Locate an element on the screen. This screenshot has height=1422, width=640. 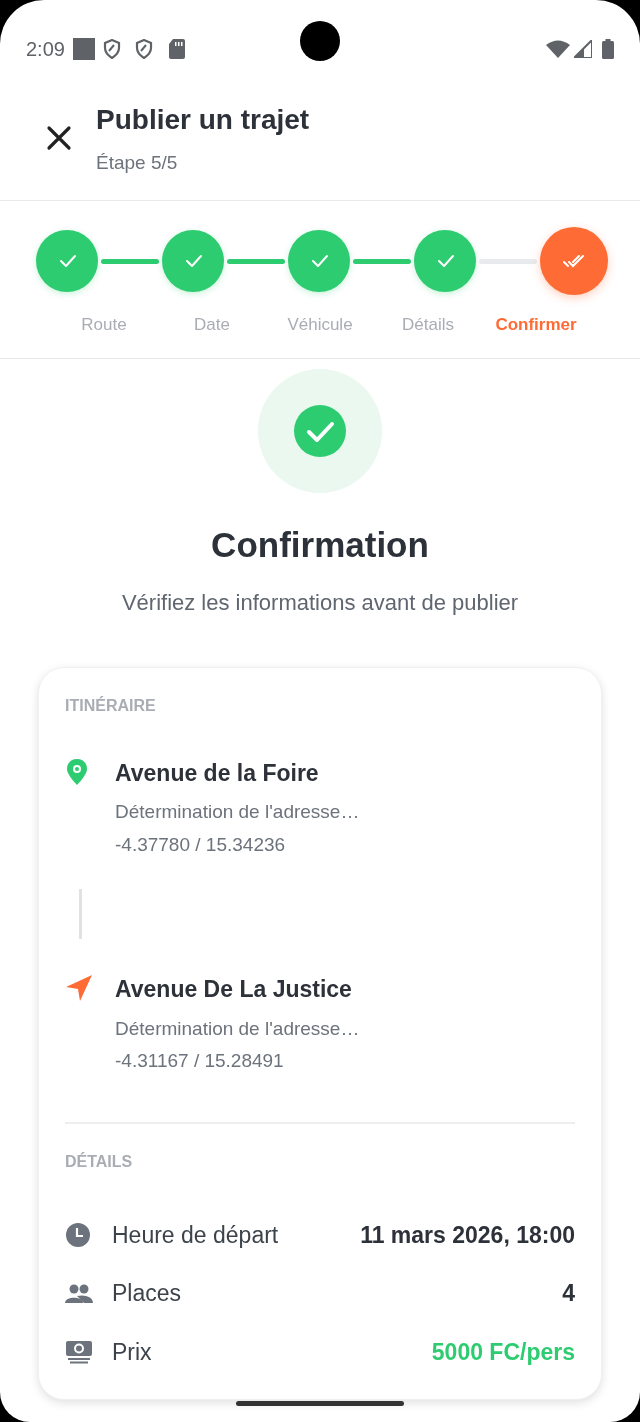
money-icon is located at coordinates (79, 1352).